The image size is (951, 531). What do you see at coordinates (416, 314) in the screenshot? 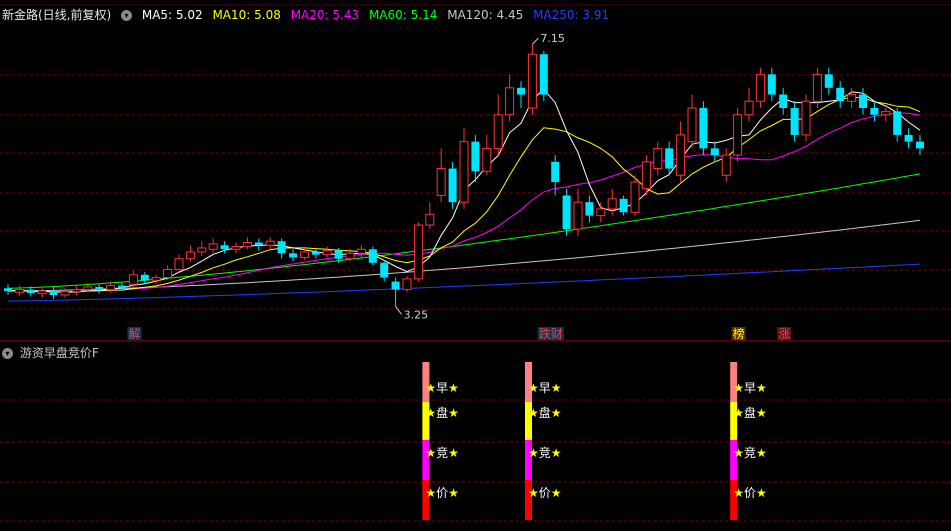
I see `price-annotation-1: 3.25` at bounding box center [416, 314].